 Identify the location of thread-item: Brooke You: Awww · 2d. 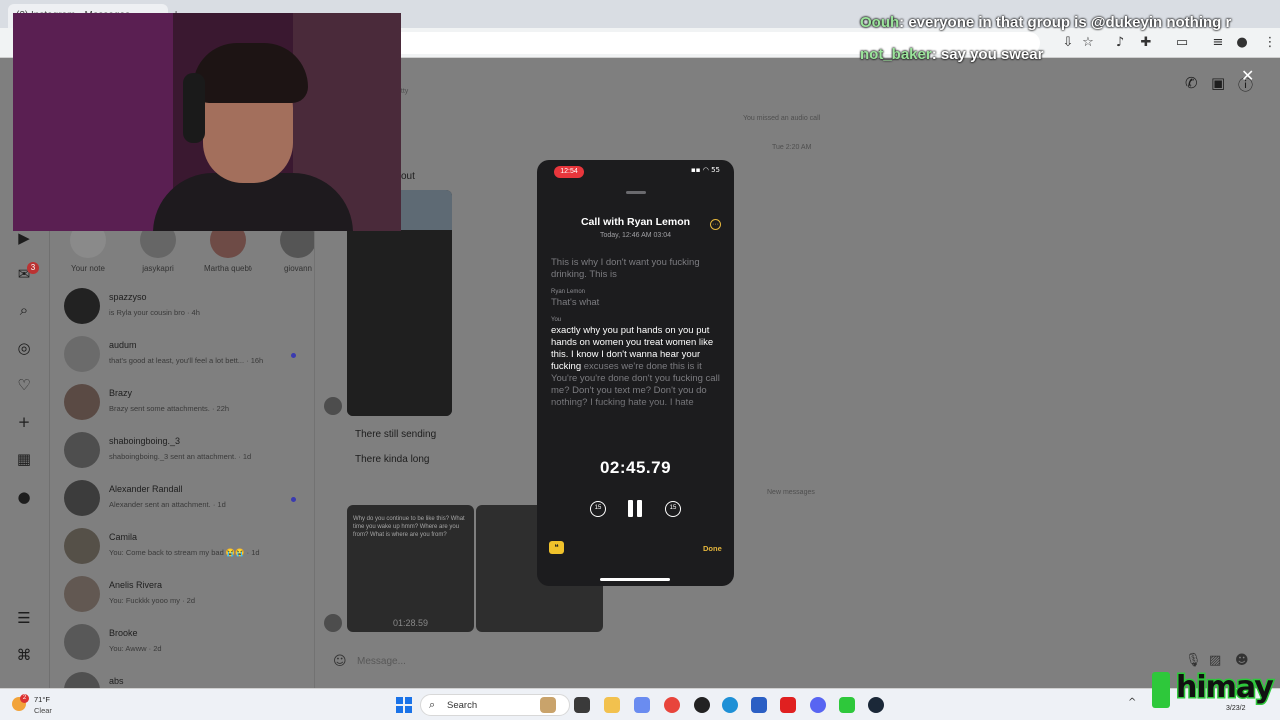
(187, 644).